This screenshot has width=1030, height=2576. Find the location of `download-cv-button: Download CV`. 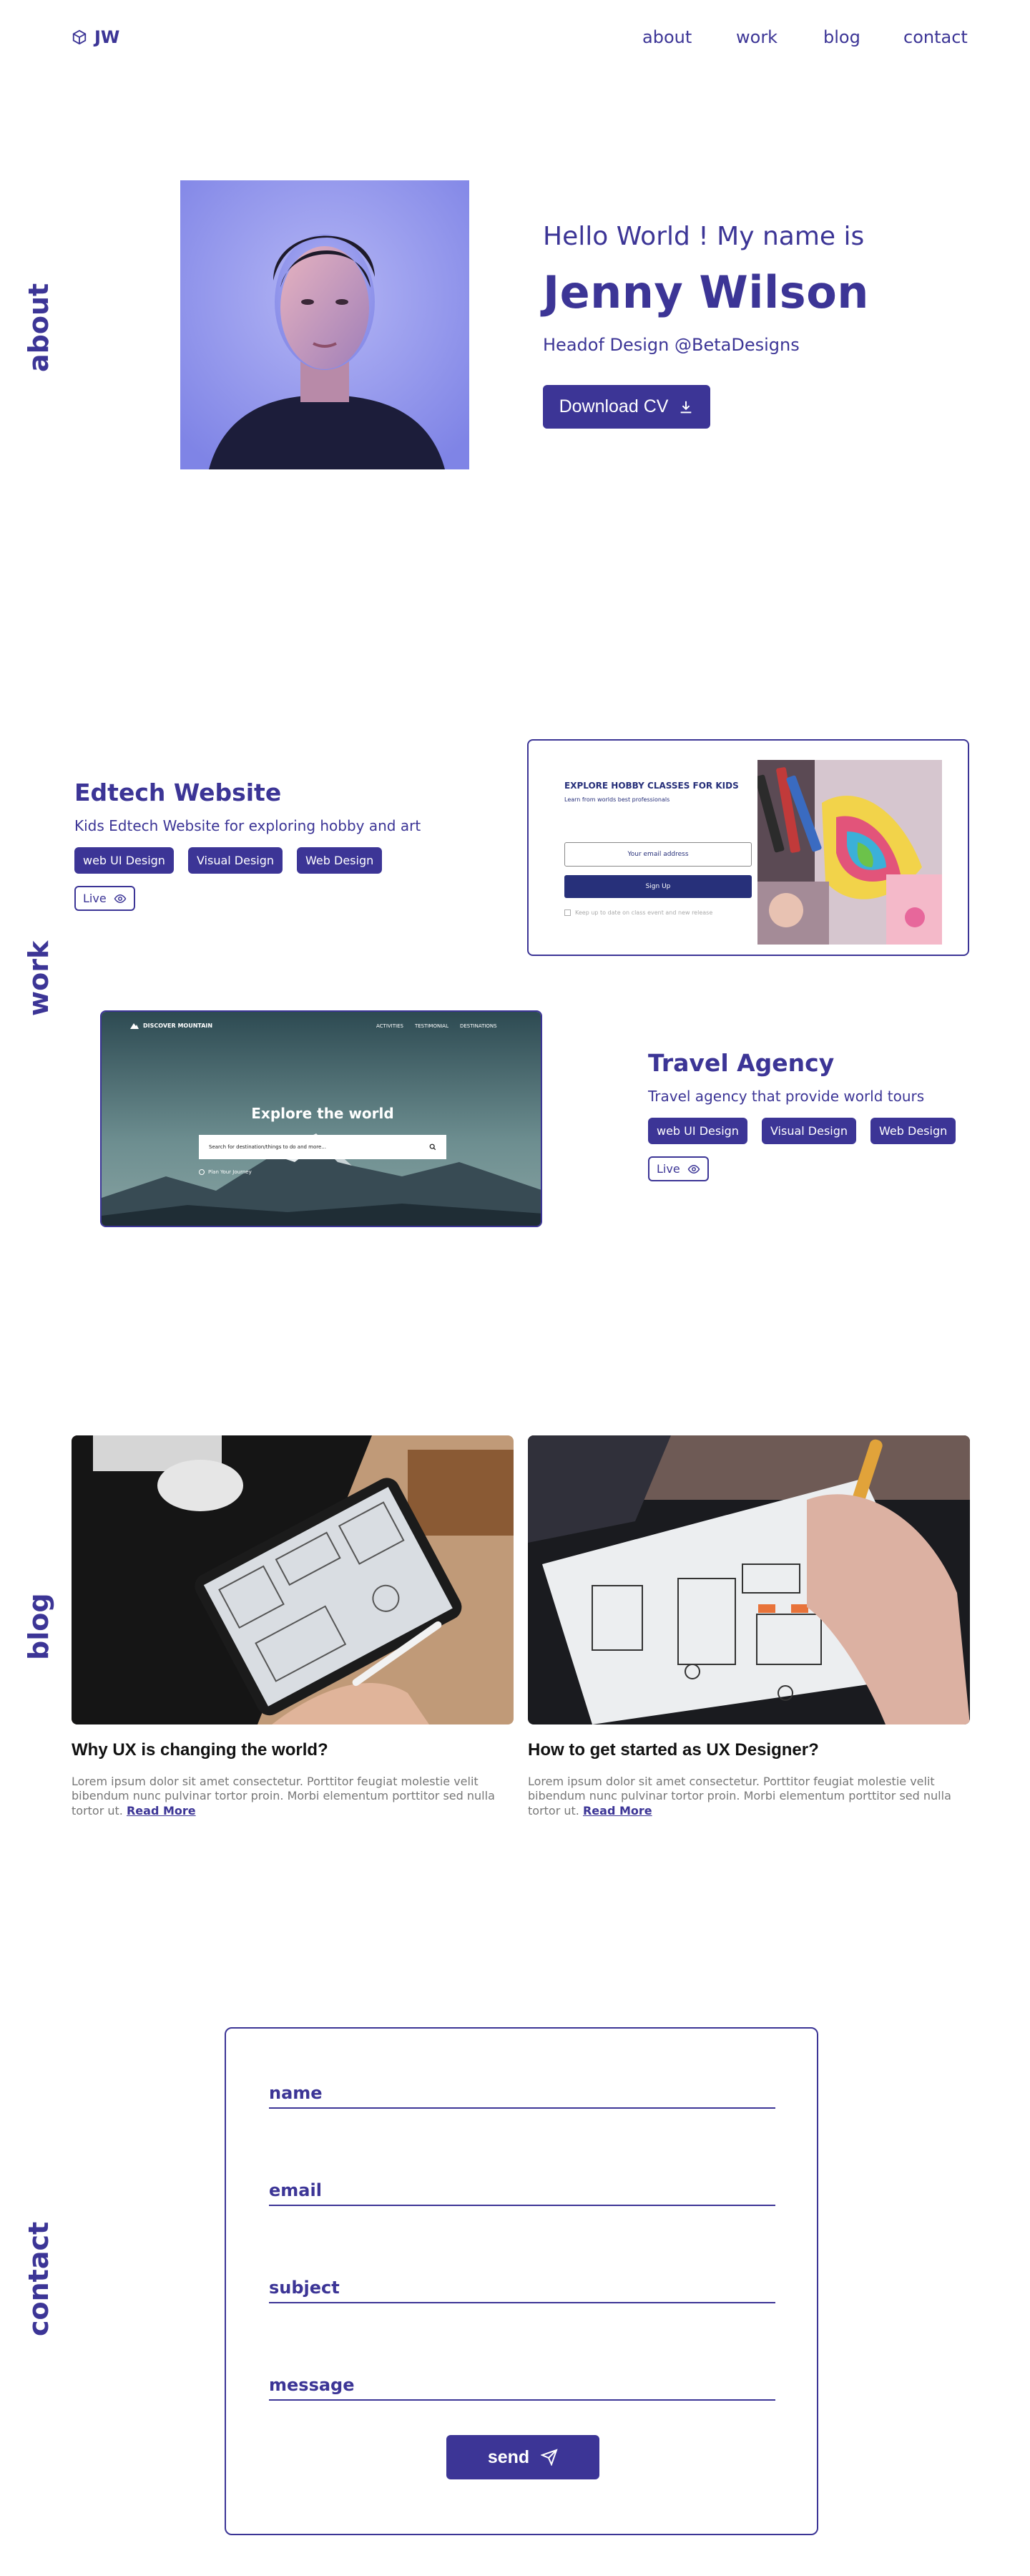

download-cv-button: Download CV is located at coordinates (626, 407).